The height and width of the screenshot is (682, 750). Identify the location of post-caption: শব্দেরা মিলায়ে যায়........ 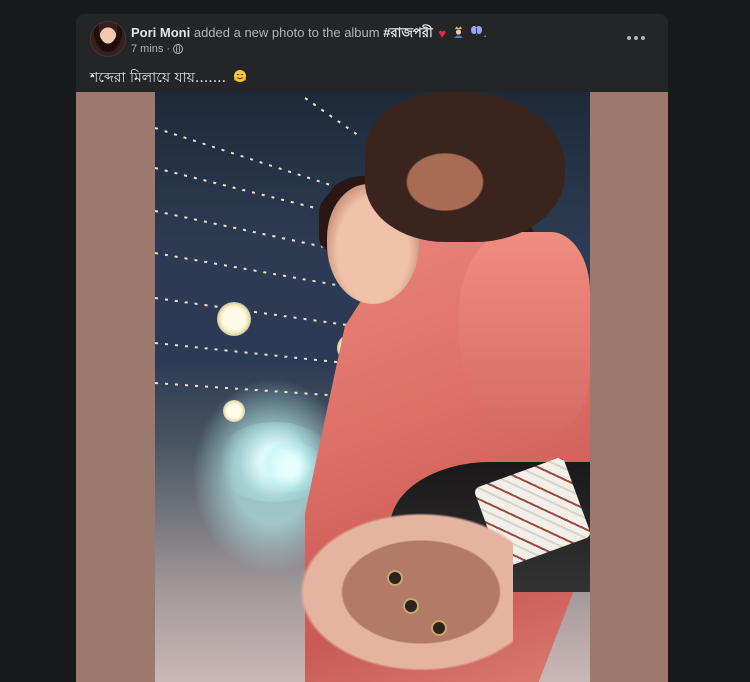
(168, 78).